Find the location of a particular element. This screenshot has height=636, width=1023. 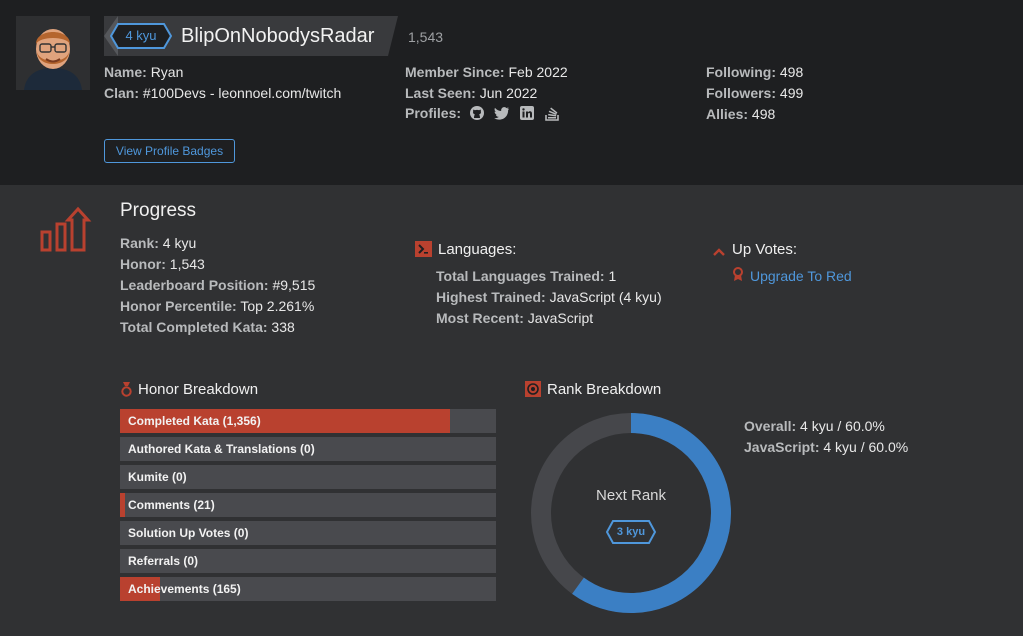

linkedin-icon is located at coordinates (527, 113).